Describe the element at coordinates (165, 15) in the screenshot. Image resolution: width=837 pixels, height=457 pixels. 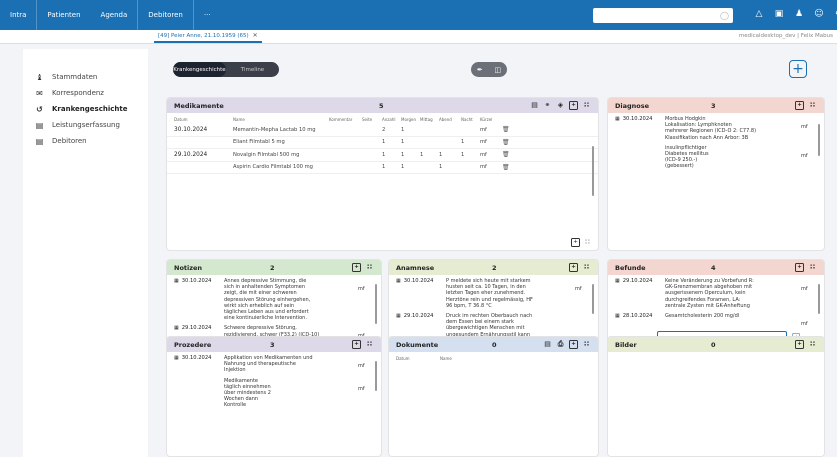
I see `nav-debitoren: Debitoren` at that location.